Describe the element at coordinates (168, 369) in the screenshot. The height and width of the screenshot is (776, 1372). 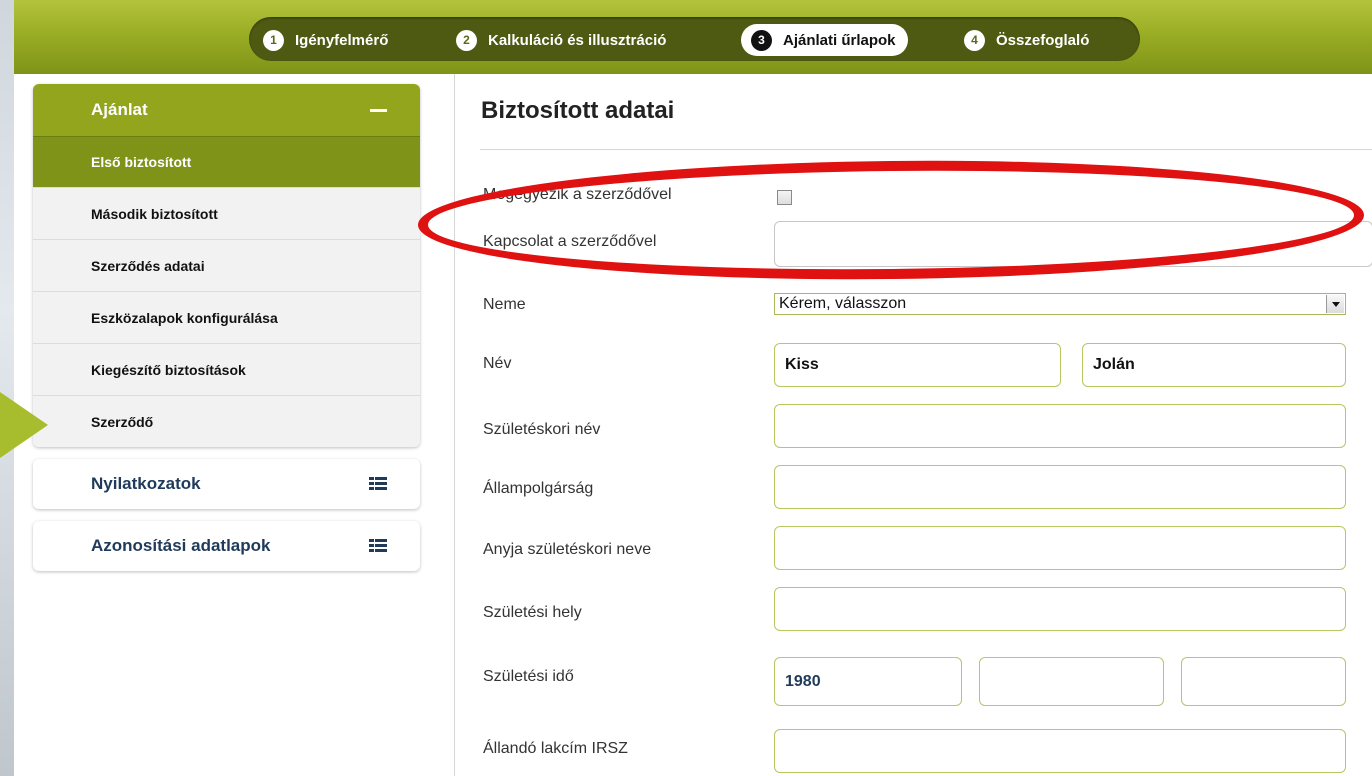
I see `sidebar-item-label: Kiegészítő biztosítások` at that location.